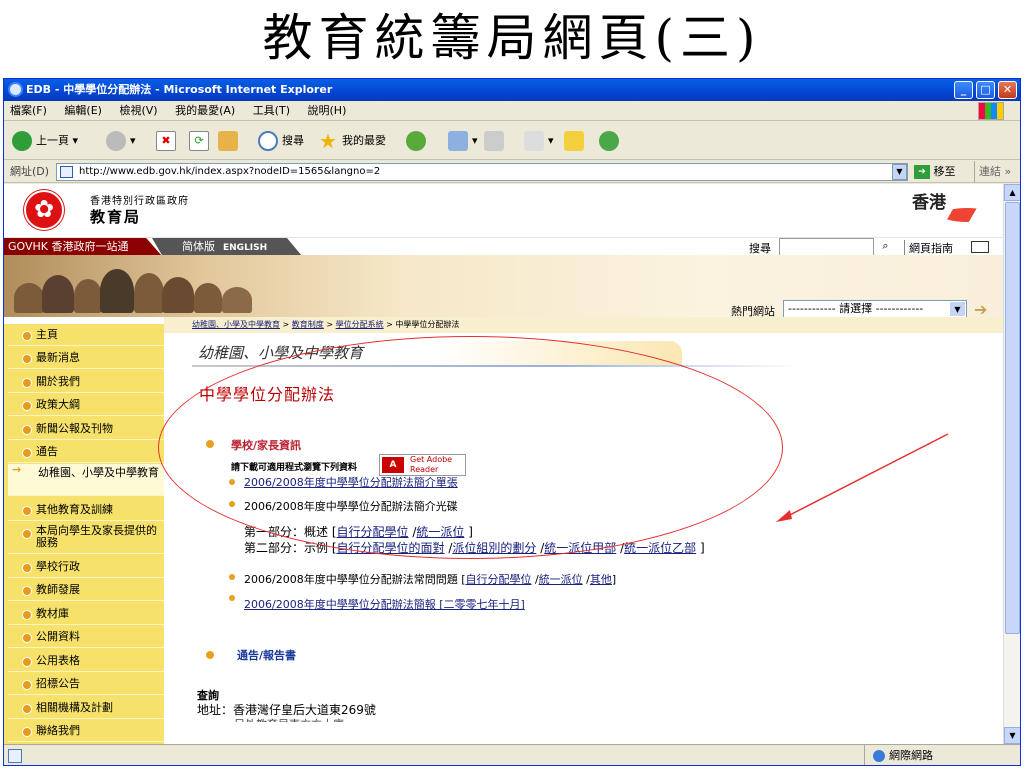  Describe the element at coordinates (360, 324) in the screenshot. I see `breadcrumb-link: 學位分配系統` at that location.